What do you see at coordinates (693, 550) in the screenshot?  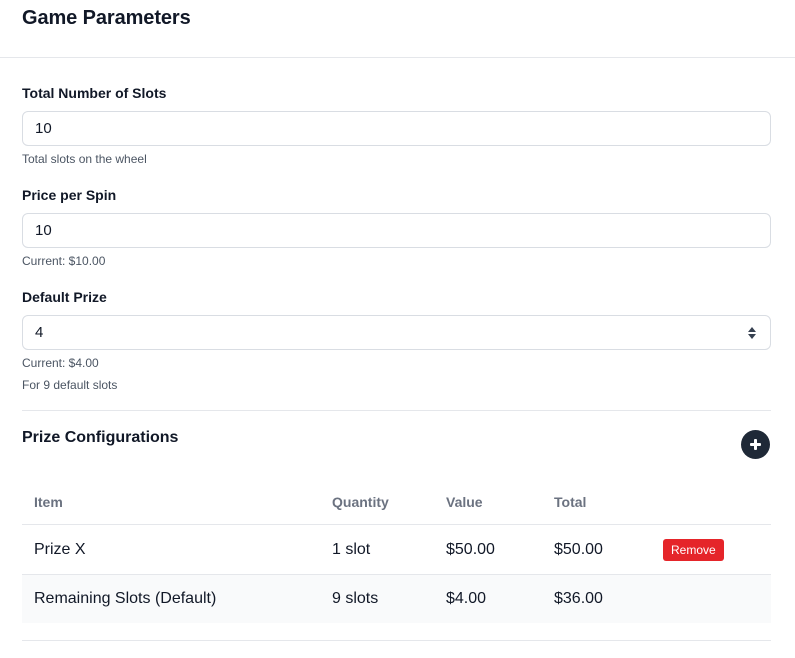 I see `remove-button: Remove` at bounding box center [693, 550].